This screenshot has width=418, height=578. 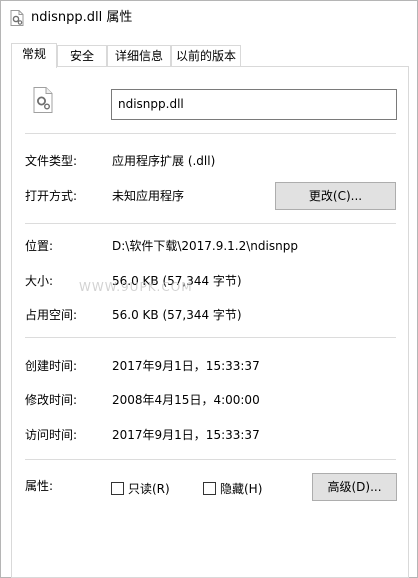 I want to click on window-title: ndisnpp.dll 属性, so click(x=82, y=17).